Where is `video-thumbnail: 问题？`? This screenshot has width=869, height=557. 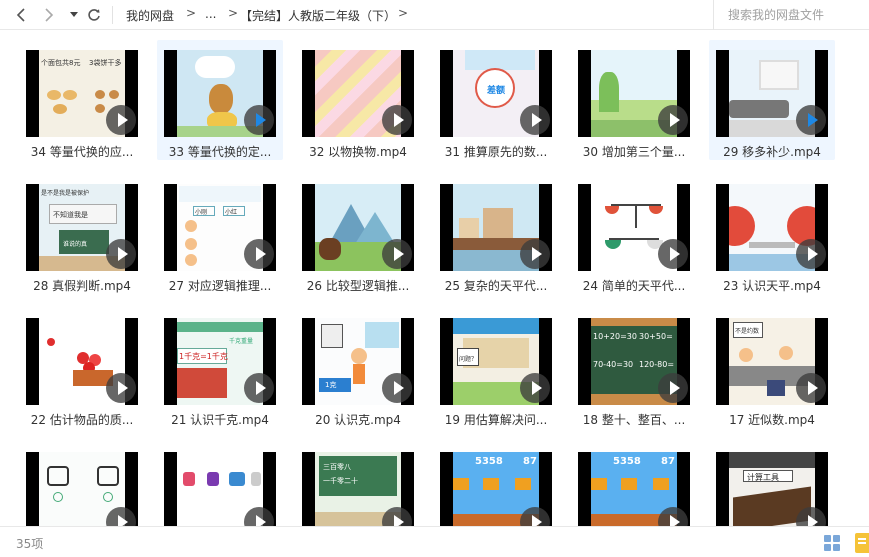
video-thumbnail: 问题？ is located at coordinates (496, 361).